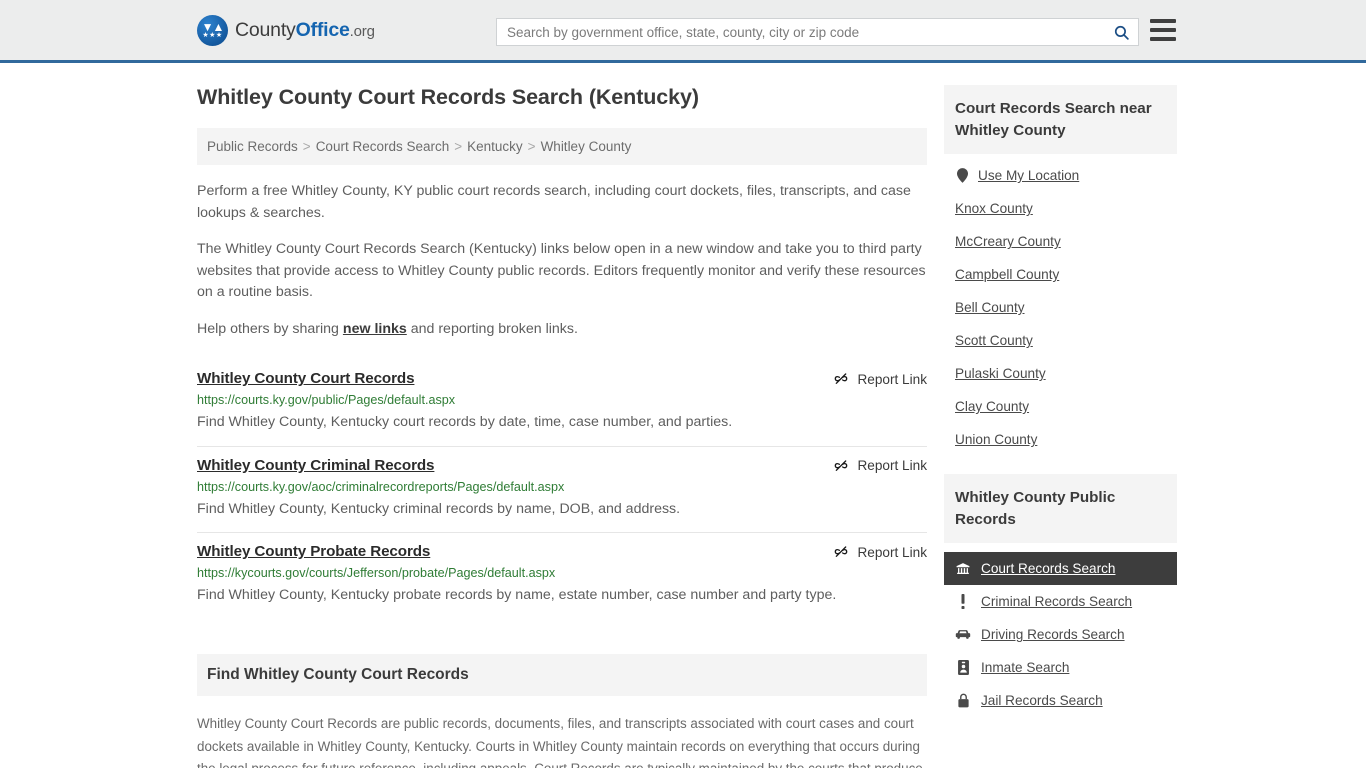  I want to click on sidebar-item-bell-county: Bell County, so click(1060, 307).